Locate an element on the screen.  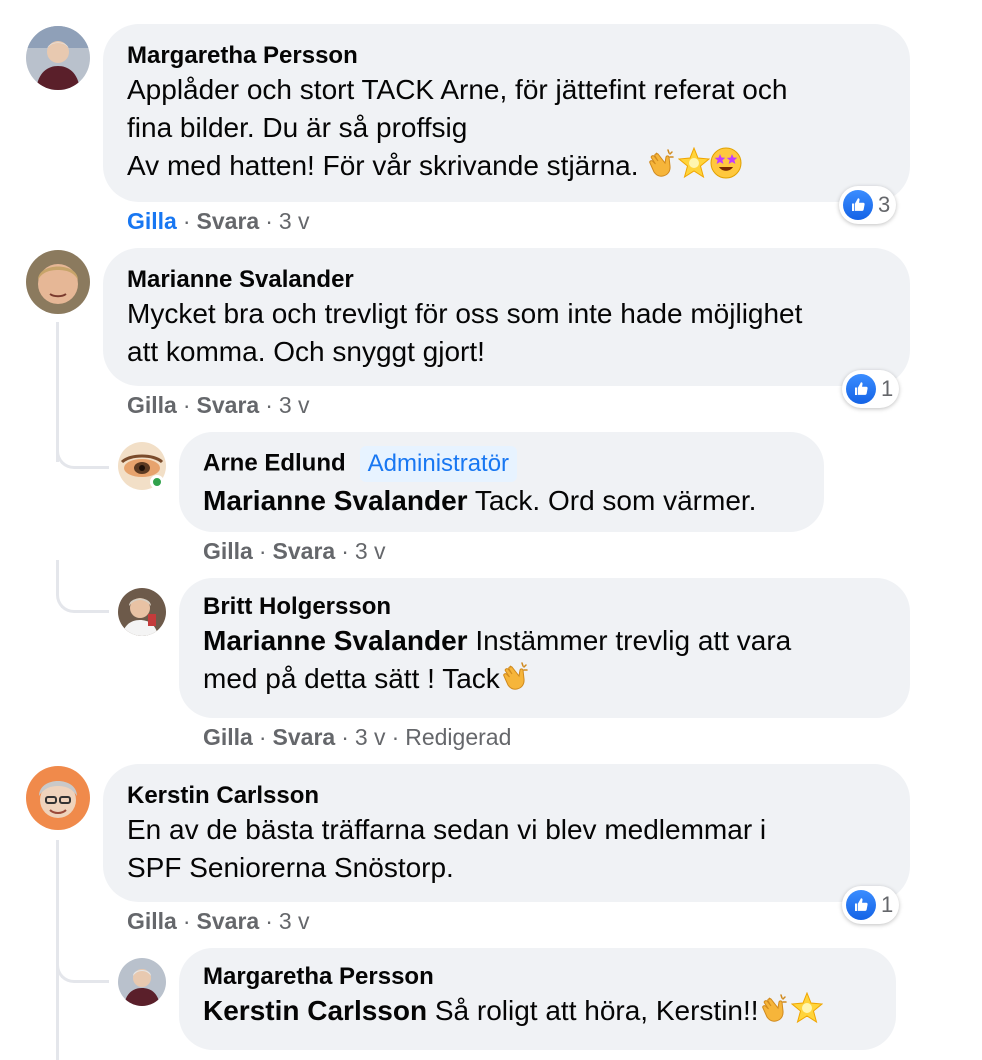
reply-author: Arne Edlund is located at coordinates (274, 462).